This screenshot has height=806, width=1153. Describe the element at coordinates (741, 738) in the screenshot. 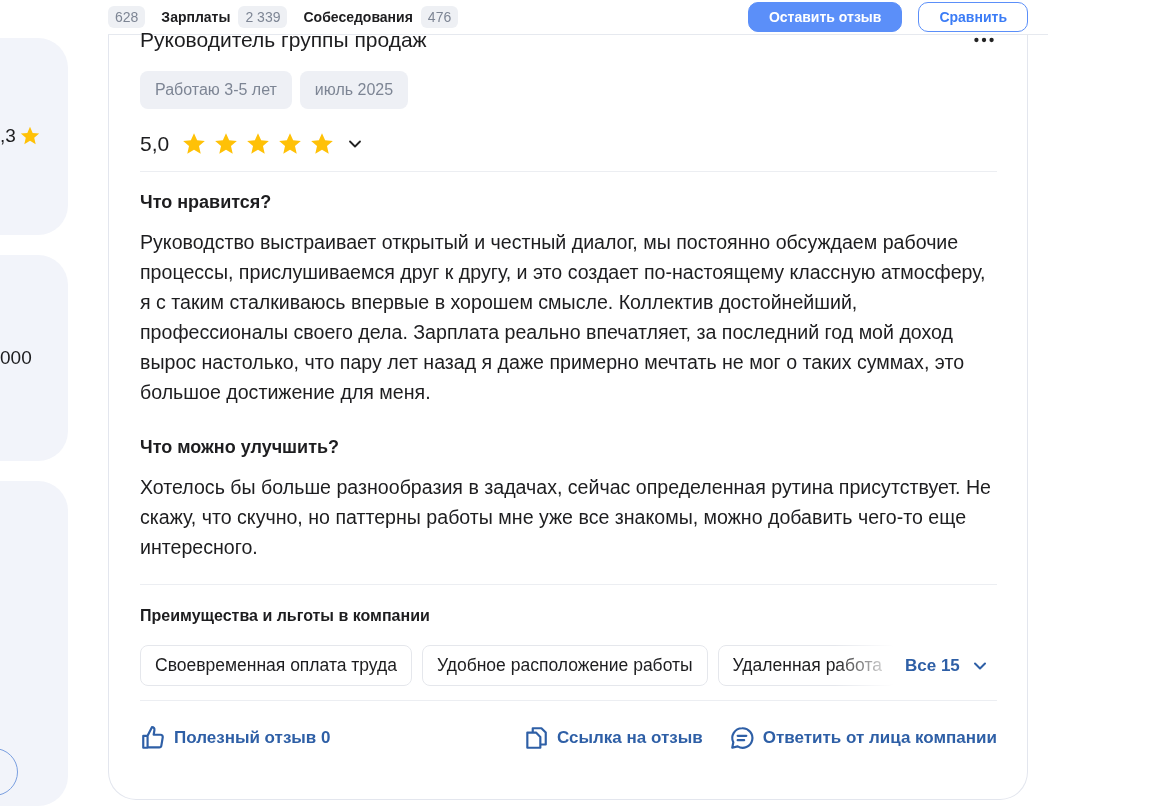

I see `chat-bubble-icon` at that location.